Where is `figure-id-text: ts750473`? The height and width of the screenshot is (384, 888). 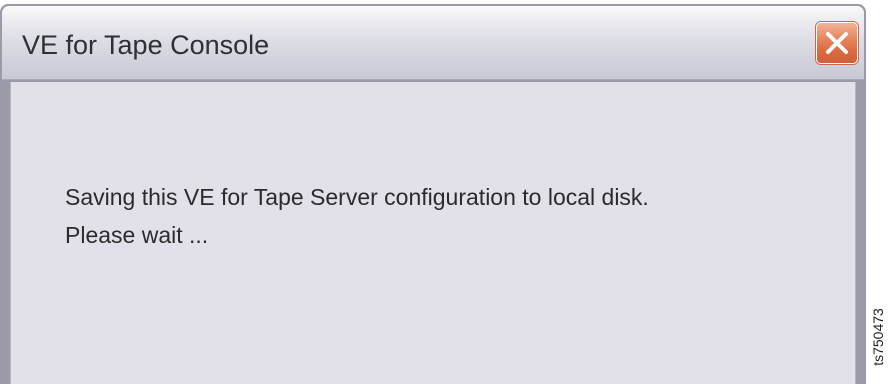 figure-id-text: ts750473 is located at coordinates (878, 337).